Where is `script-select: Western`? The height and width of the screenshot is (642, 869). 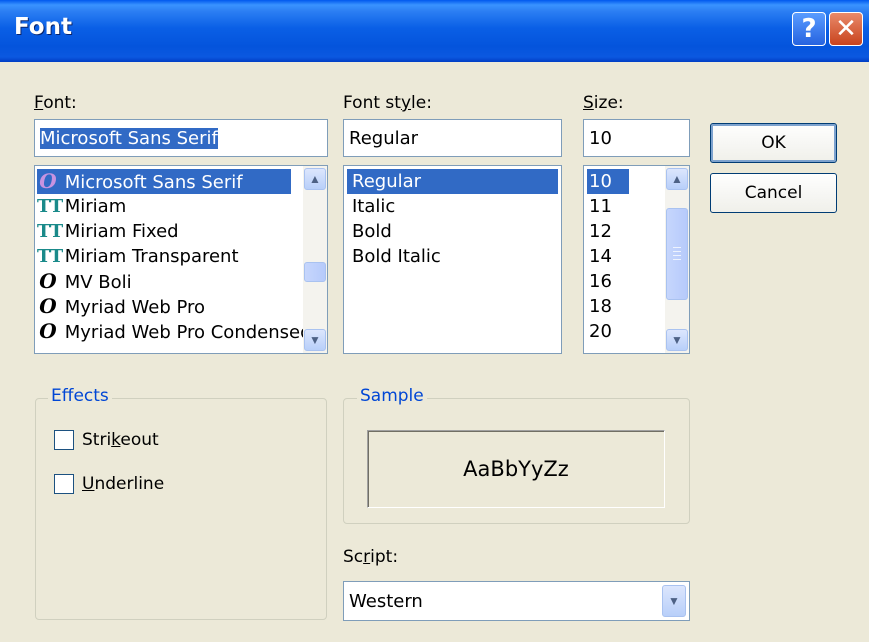
script-select: Western is located at coordinates (516, 601).